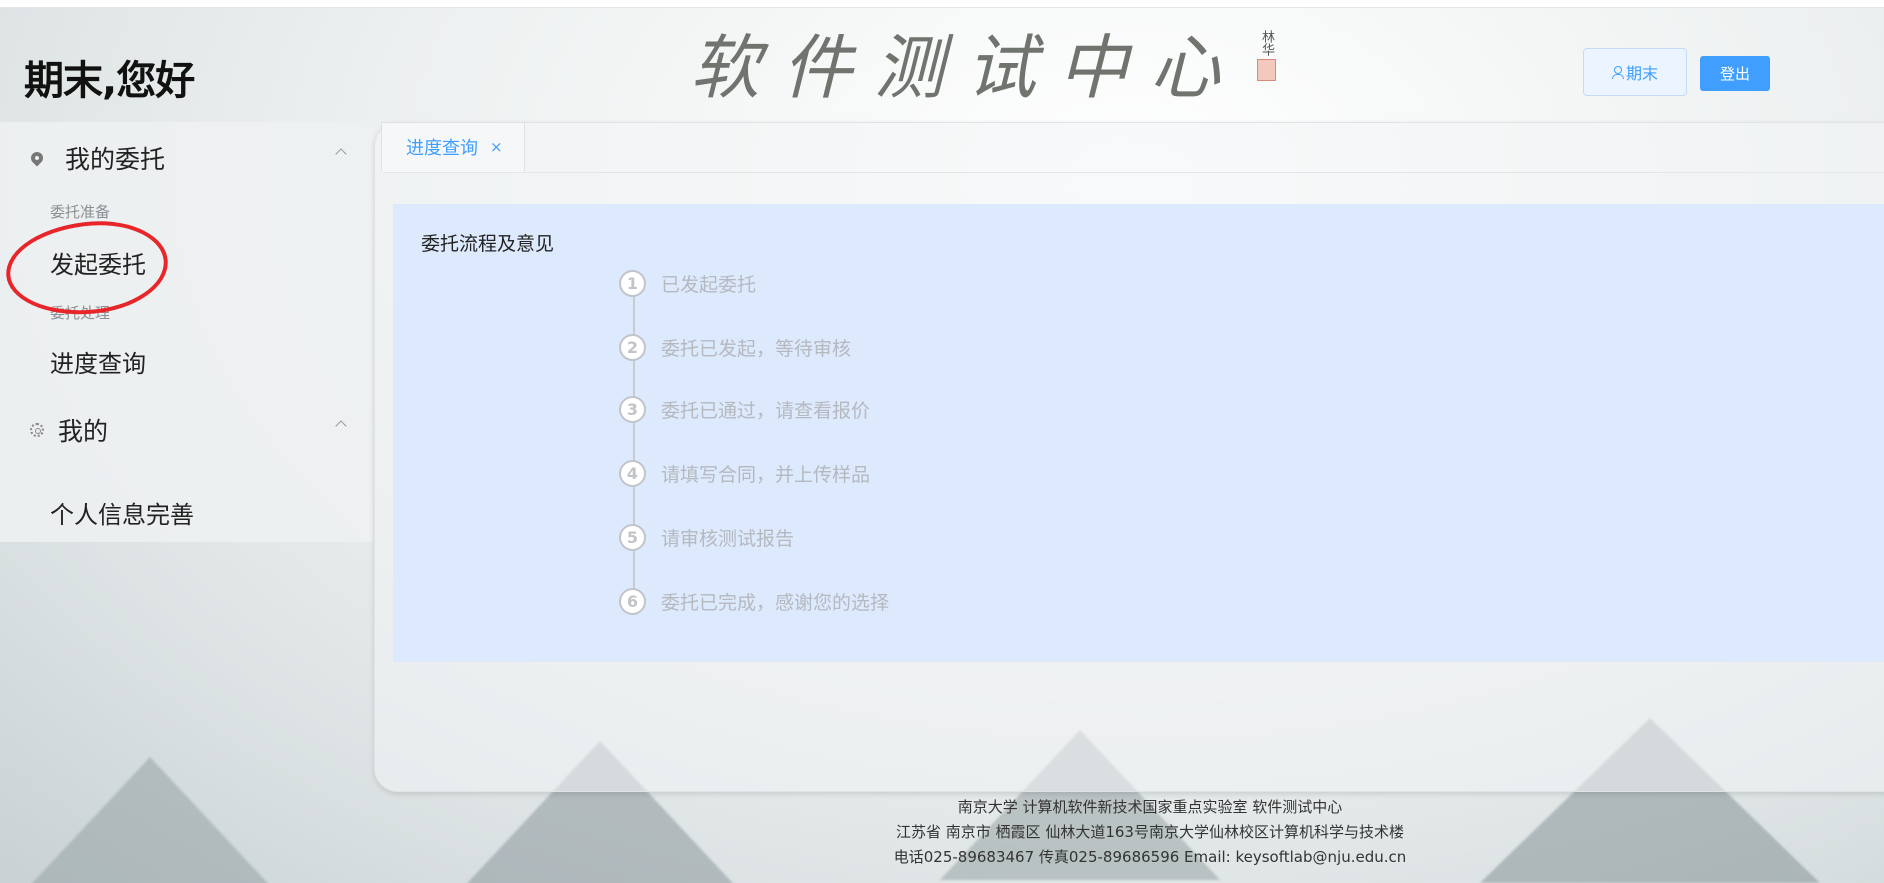 The height and width of the screenshot is (883, 1884). Describe the element at coordinates (632, 537) in the screenshot. I see `step-number: 5` at that location.